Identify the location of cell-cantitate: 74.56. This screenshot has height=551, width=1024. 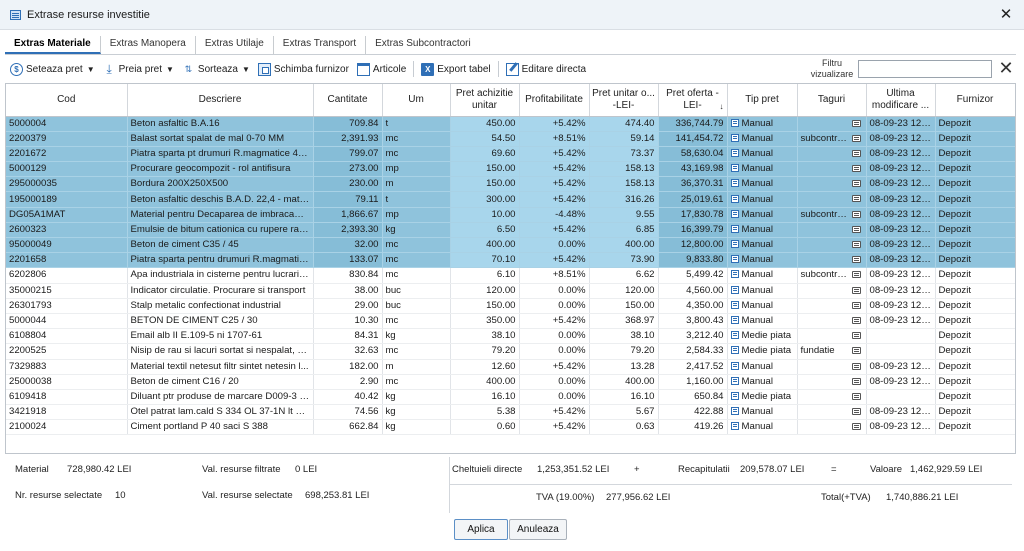
(348, 412).